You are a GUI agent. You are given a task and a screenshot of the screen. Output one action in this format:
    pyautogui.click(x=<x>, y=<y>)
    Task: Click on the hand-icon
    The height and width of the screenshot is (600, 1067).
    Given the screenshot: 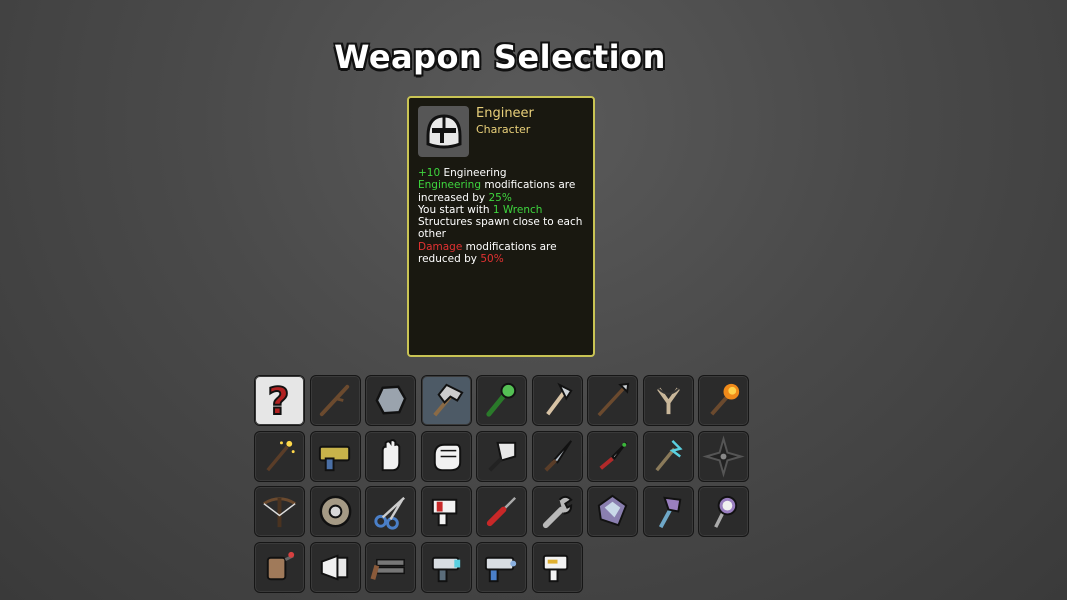 What is the action you would take?
    pyautogui.click(x=391, y=454)
    